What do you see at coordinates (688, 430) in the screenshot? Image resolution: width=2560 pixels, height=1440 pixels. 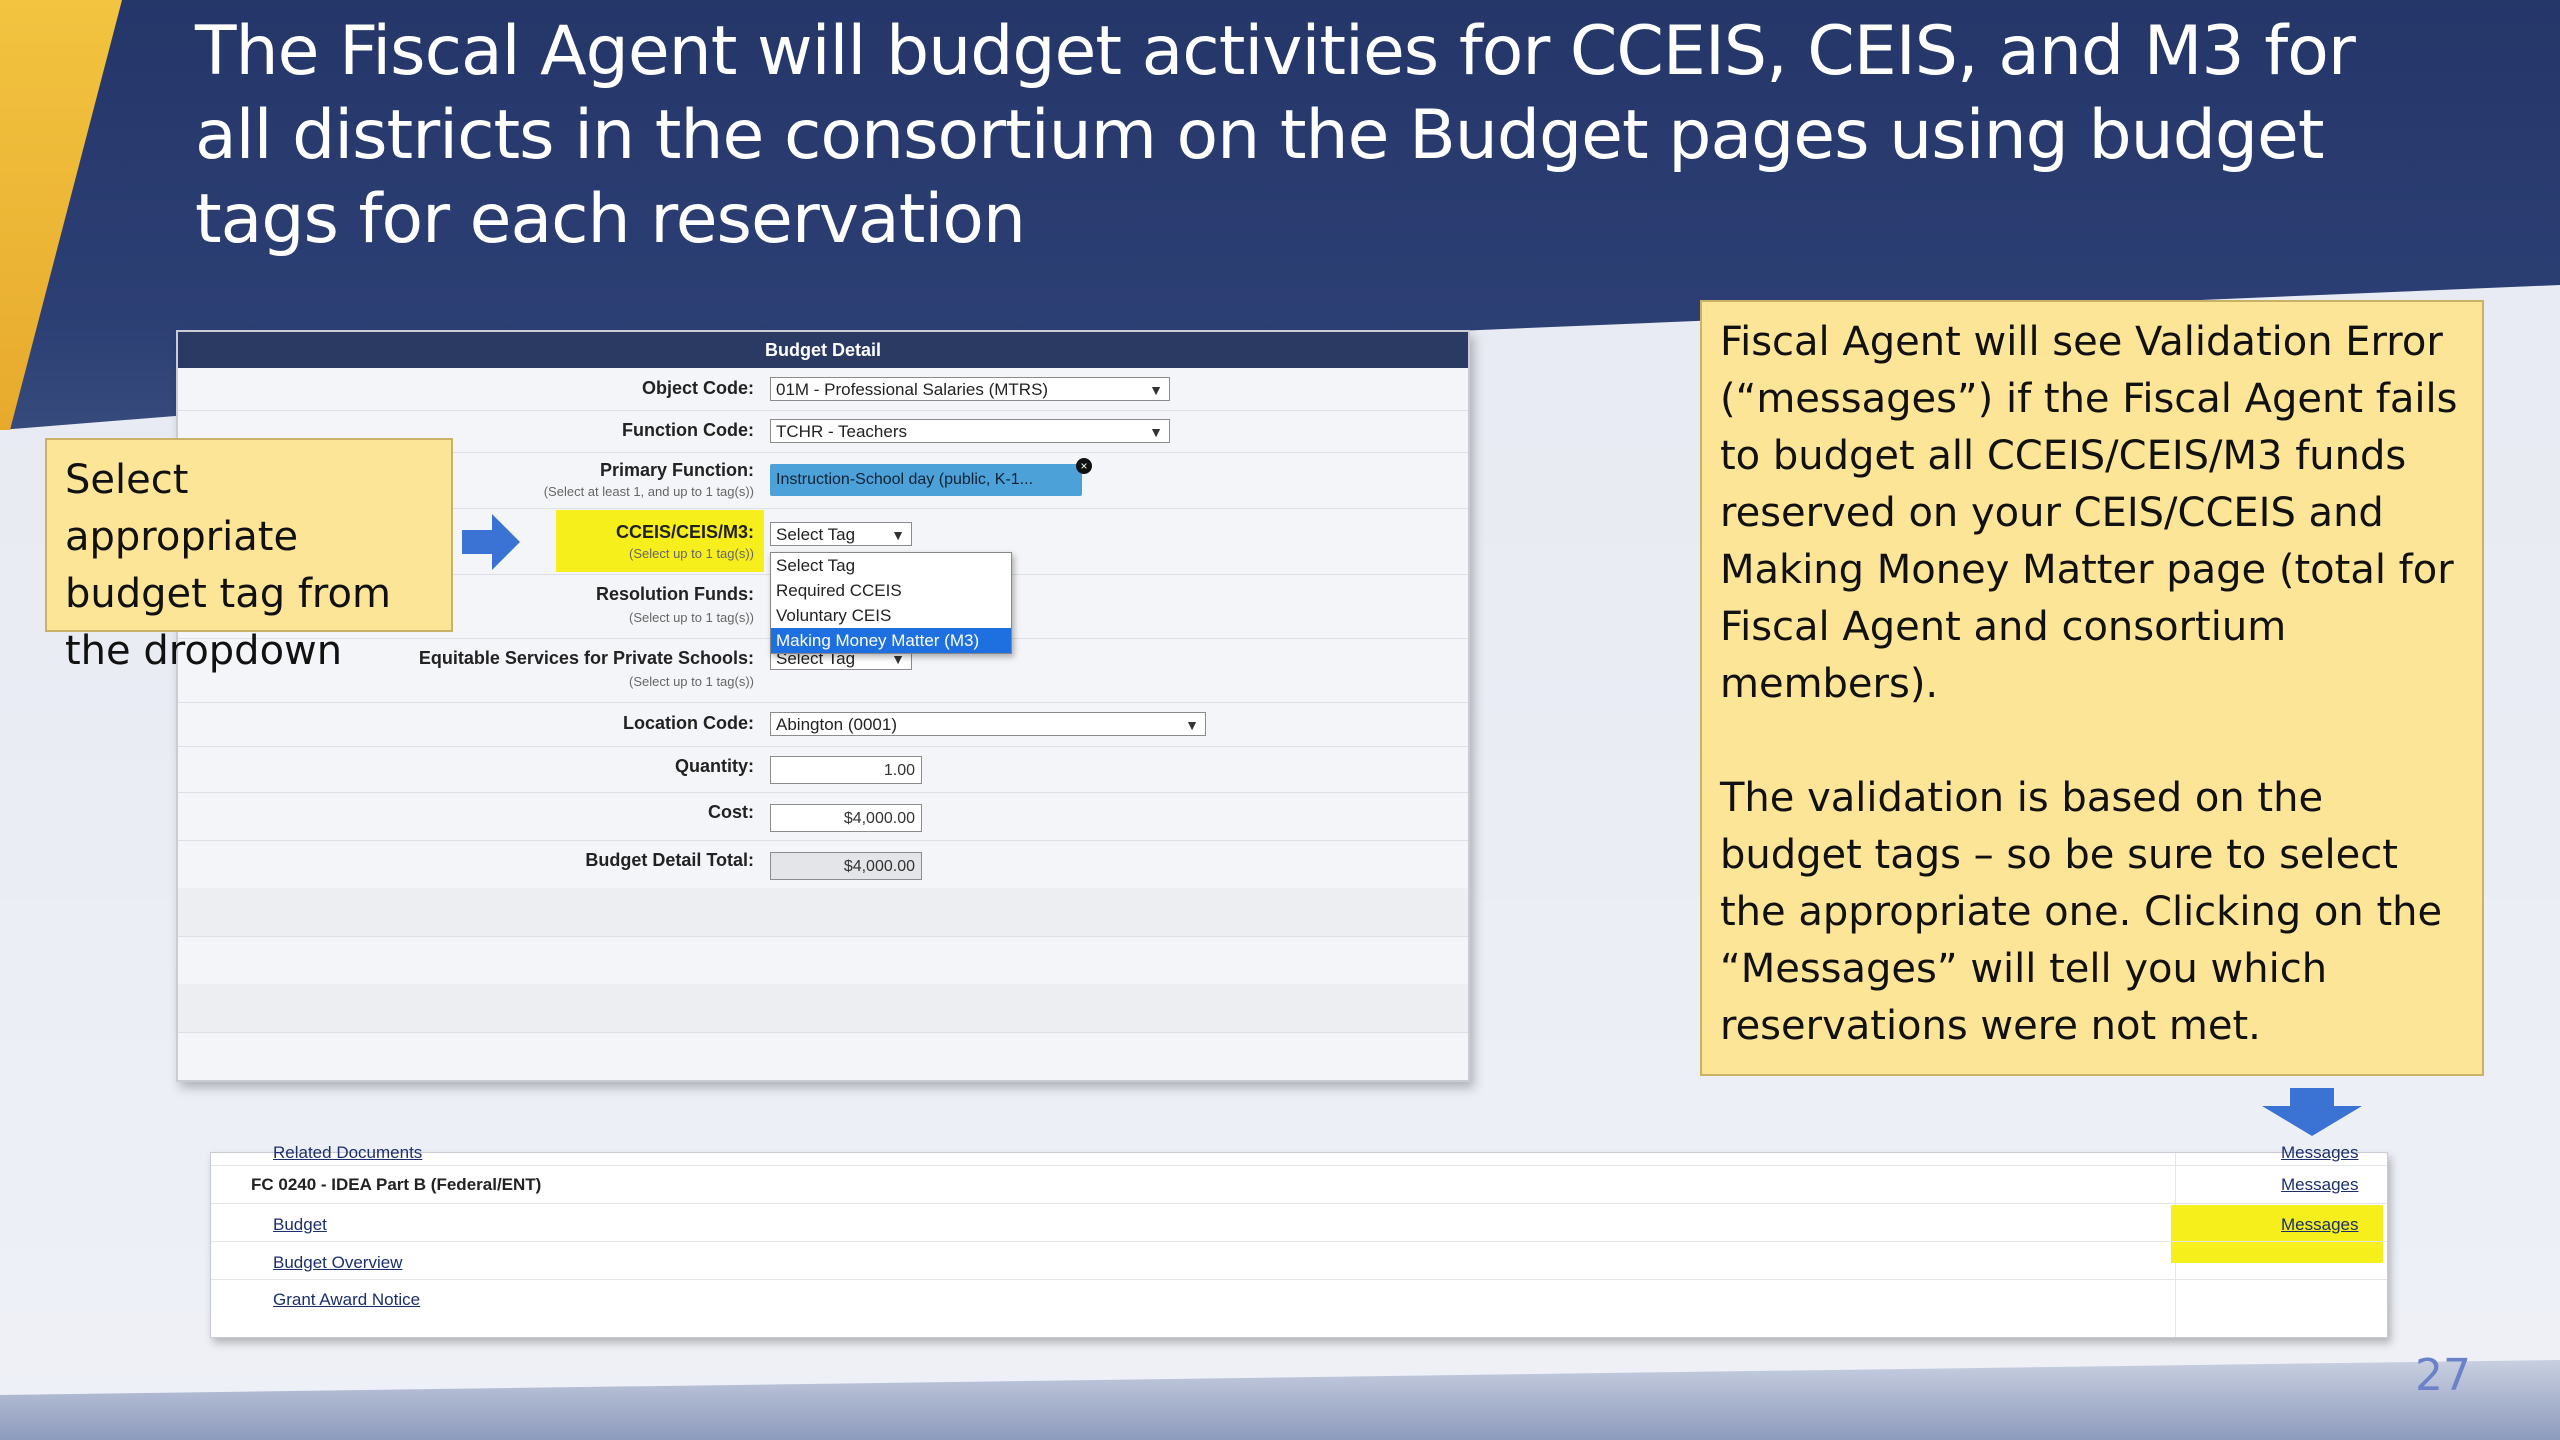 I see `function-code-label: Function Code:` at bounding box center [688, 430].